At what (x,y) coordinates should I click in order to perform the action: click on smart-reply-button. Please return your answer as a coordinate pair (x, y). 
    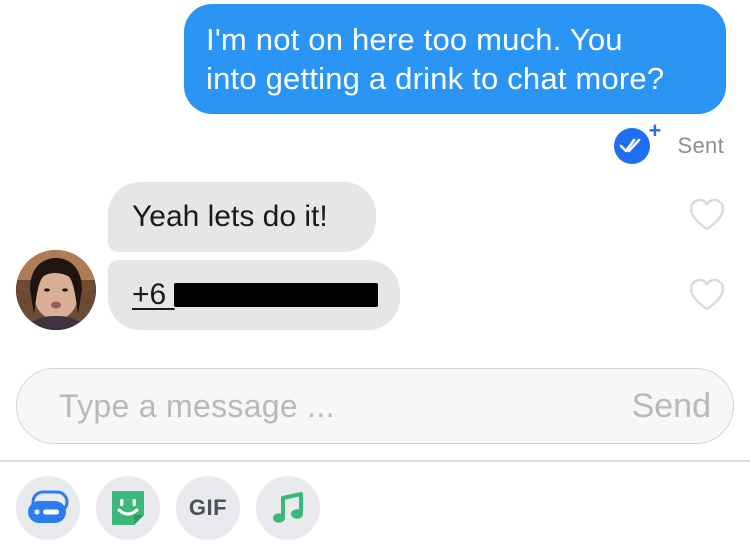
    Looking at the image, I should click on (48, 508).